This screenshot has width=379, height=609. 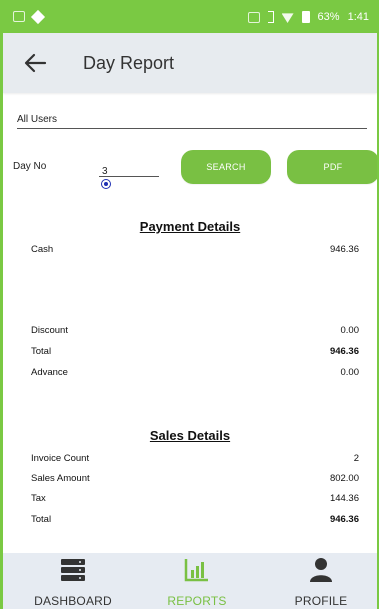 I want to click on nav-profile: PROFILE, so click(x=319, y=582).